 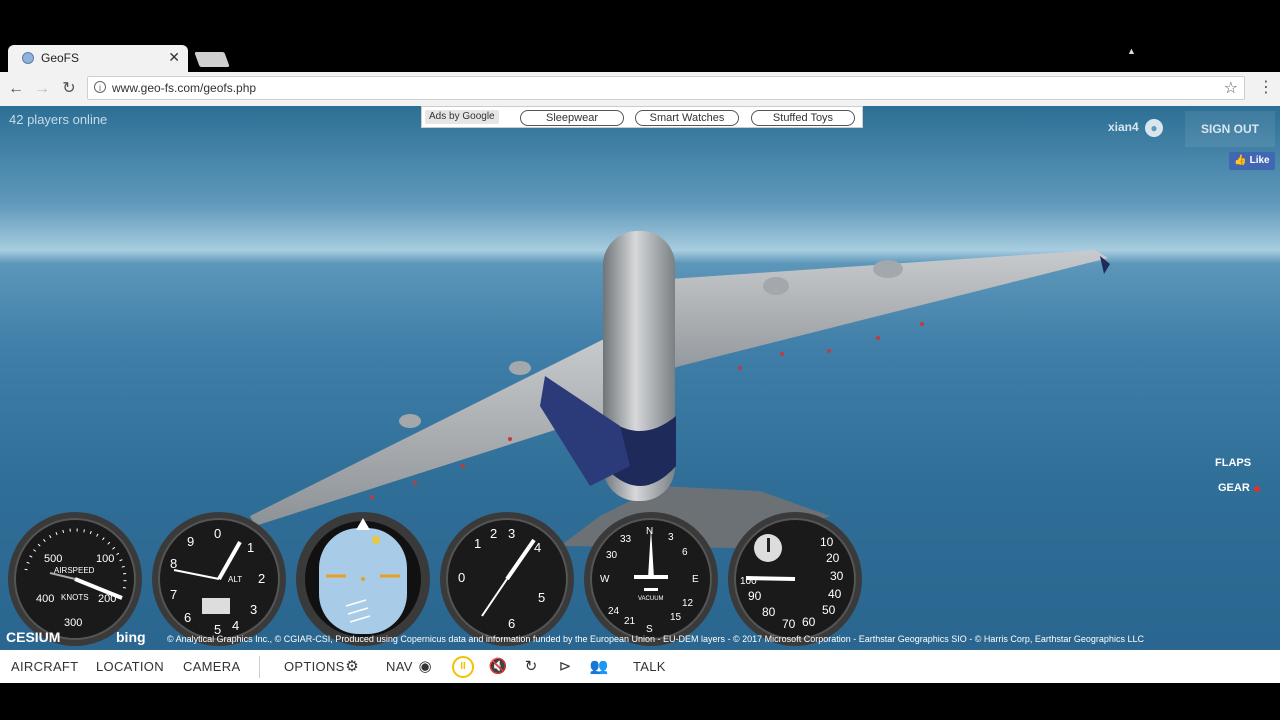 What do you see at coordinates (1259, 160) in the screenshot?
I see `like-label: Like` at bounding box center [1259, 160].